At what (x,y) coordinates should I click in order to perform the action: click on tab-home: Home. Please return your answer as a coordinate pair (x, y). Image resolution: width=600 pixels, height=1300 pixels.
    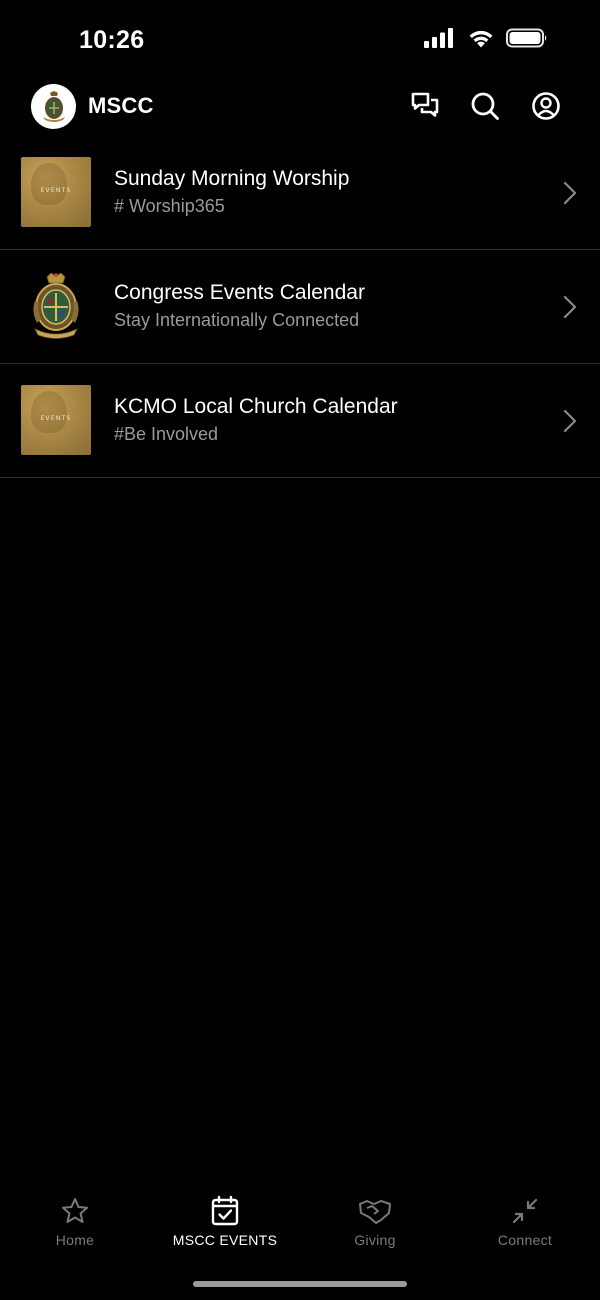
    Looking at the image, I should click on (75, 1220).